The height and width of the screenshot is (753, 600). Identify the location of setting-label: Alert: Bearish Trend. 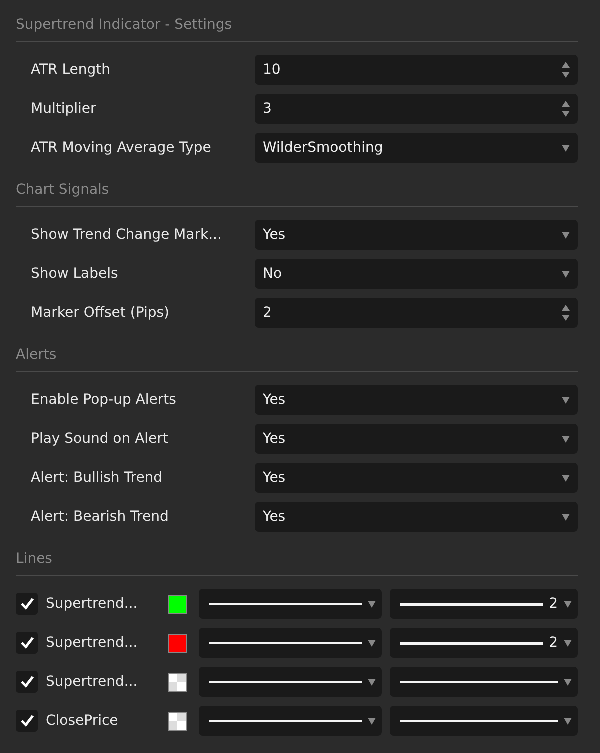
(100, 517).